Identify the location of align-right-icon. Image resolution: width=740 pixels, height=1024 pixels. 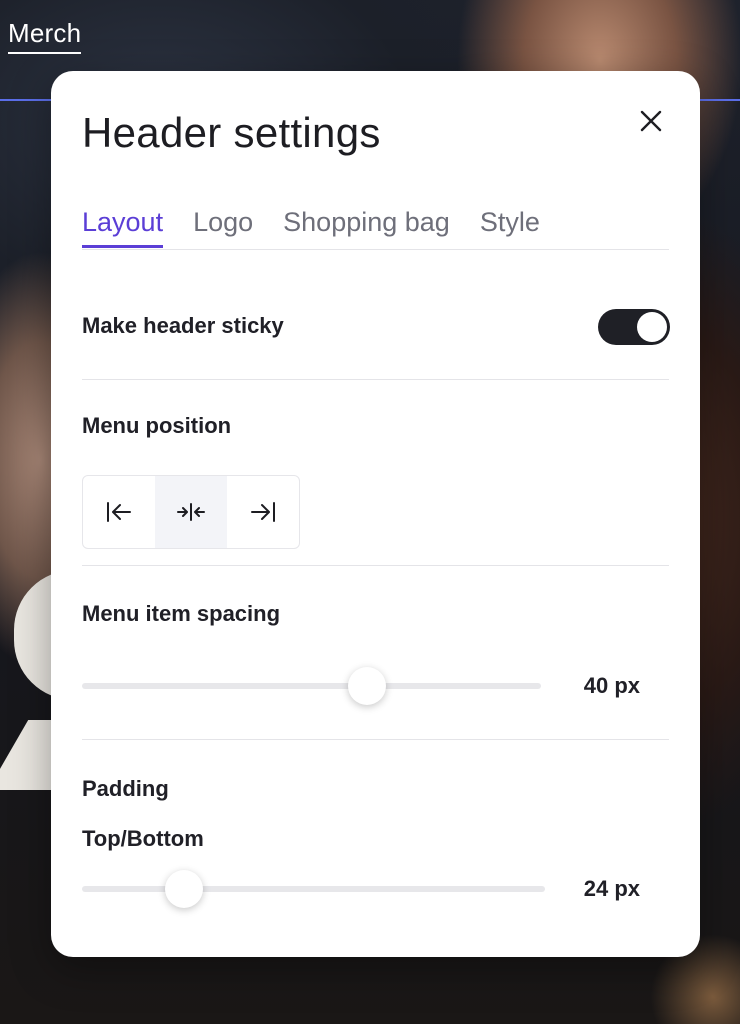
(263, 512).